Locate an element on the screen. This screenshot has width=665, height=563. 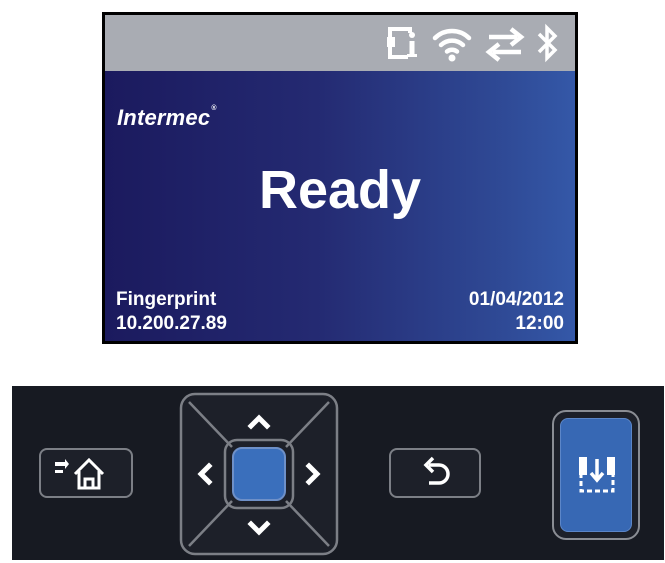
feed-button is located at coordinates (596, 475).